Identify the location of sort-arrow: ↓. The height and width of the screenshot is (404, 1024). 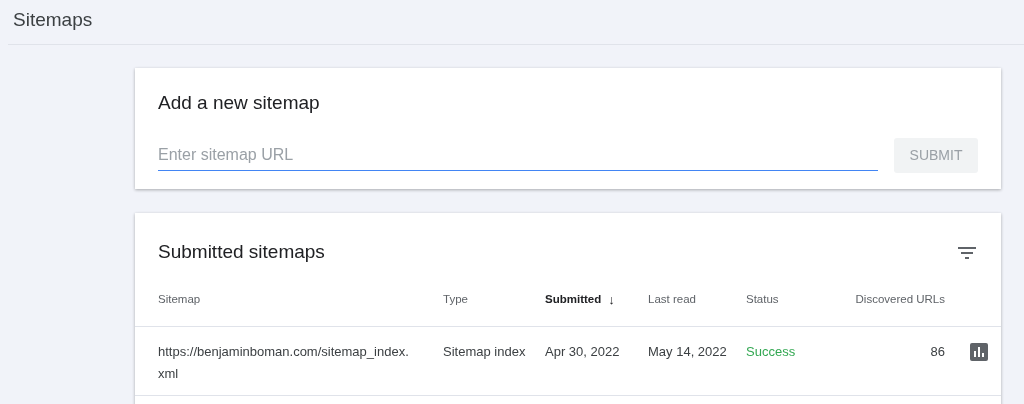
(611, 300).